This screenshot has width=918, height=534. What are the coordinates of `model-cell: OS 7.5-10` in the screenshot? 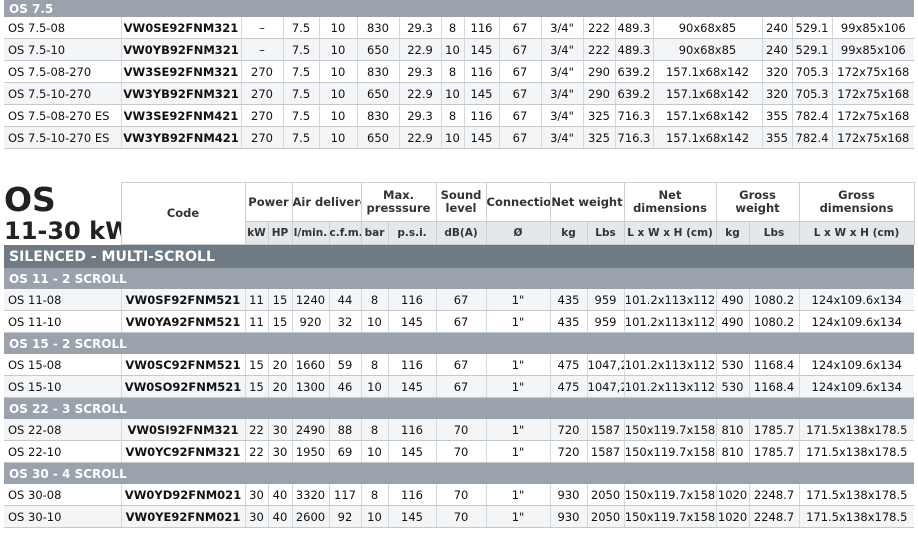 It's located at (62, 49).